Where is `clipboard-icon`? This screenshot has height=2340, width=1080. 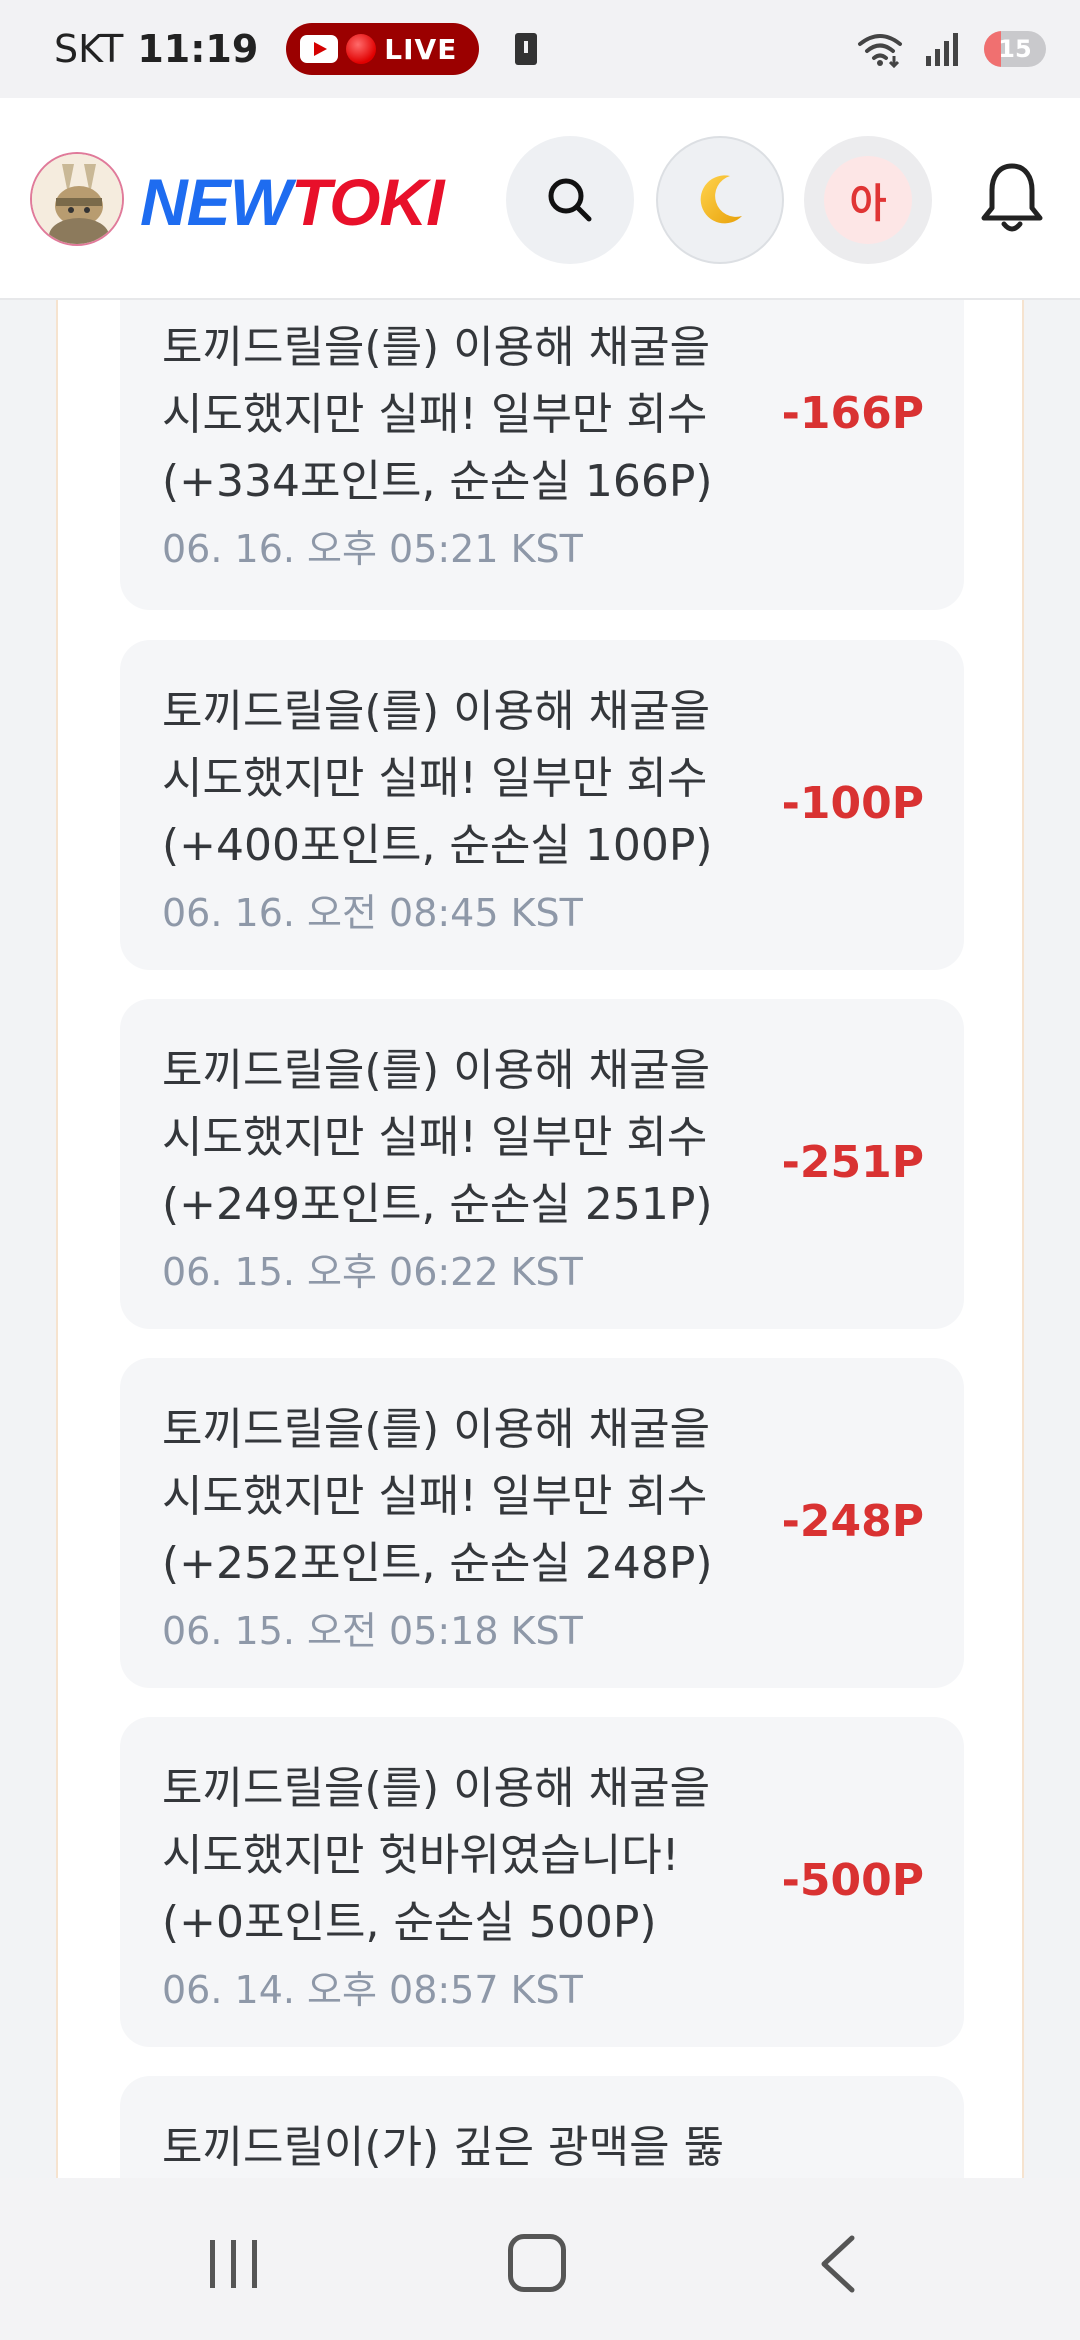 clipboard-icon is located at coordinates (526, 49).